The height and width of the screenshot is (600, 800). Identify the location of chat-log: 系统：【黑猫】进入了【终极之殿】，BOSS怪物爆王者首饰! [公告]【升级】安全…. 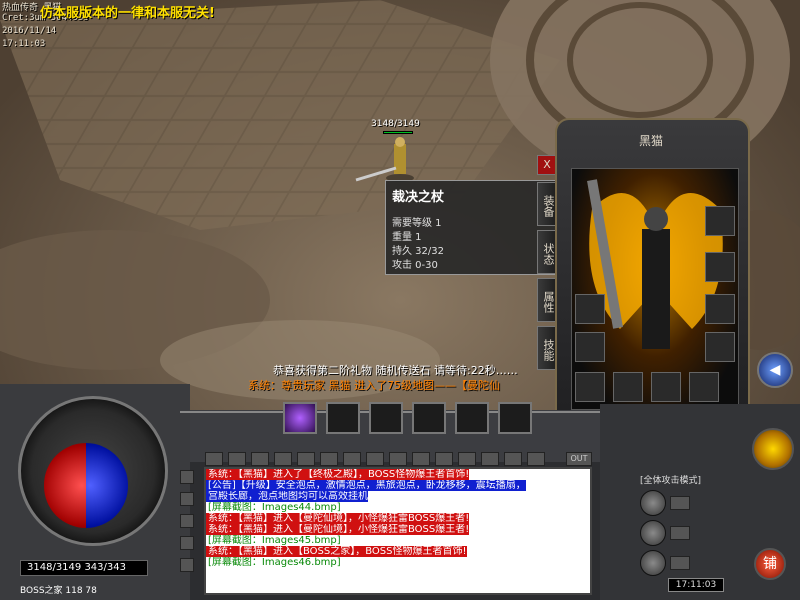
(398, 531).